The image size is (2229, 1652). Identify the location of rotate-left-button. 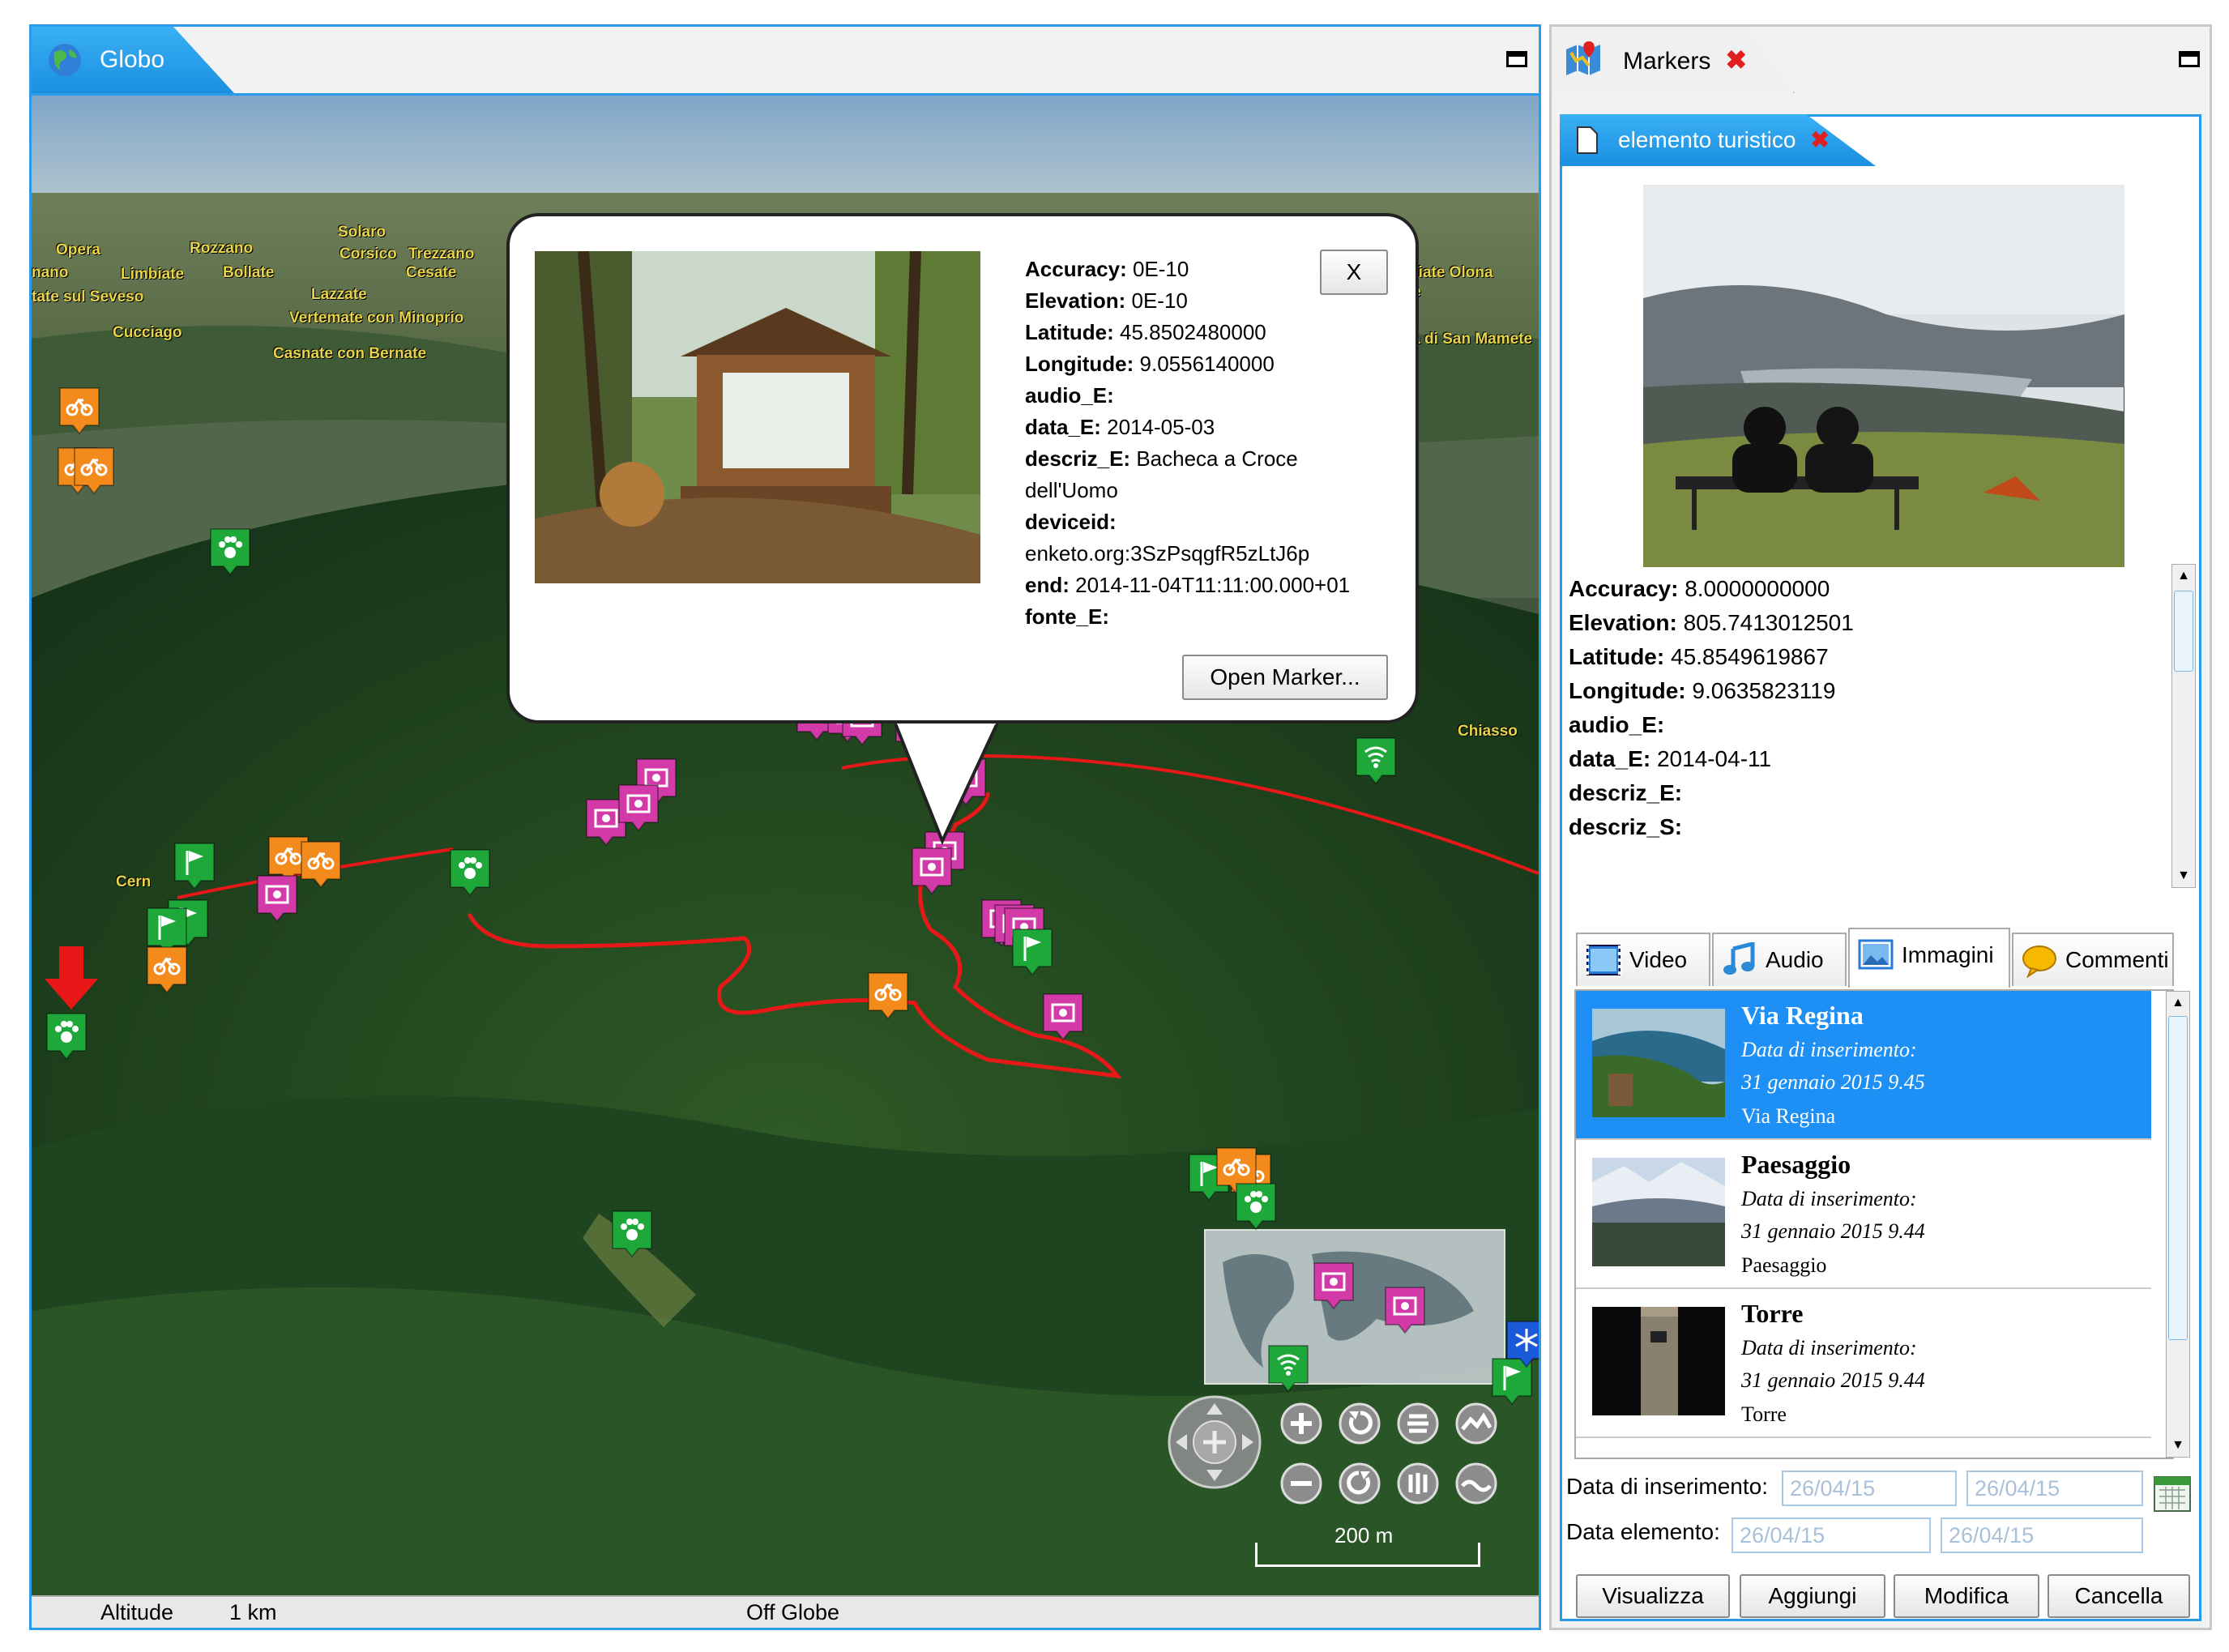
(1359, 1425).